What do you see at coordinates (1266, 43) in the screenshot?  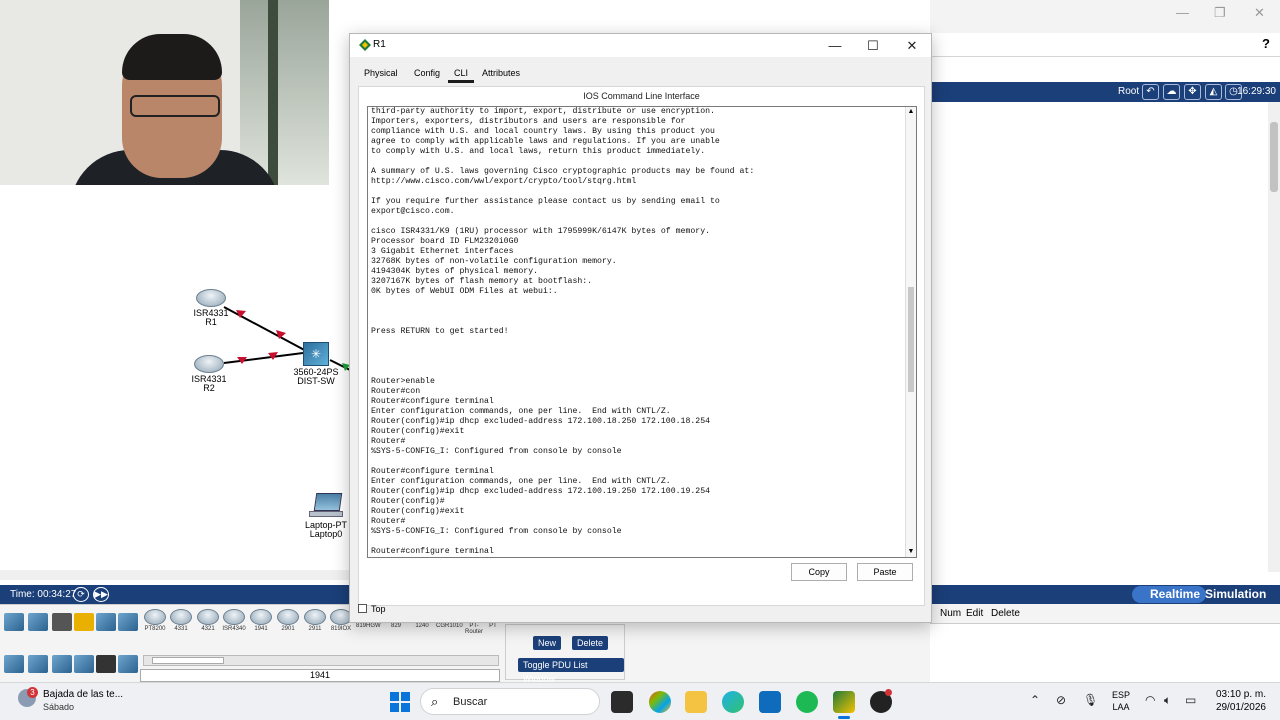 I see `help-icon: ?` at bounding box center [1266, 43].